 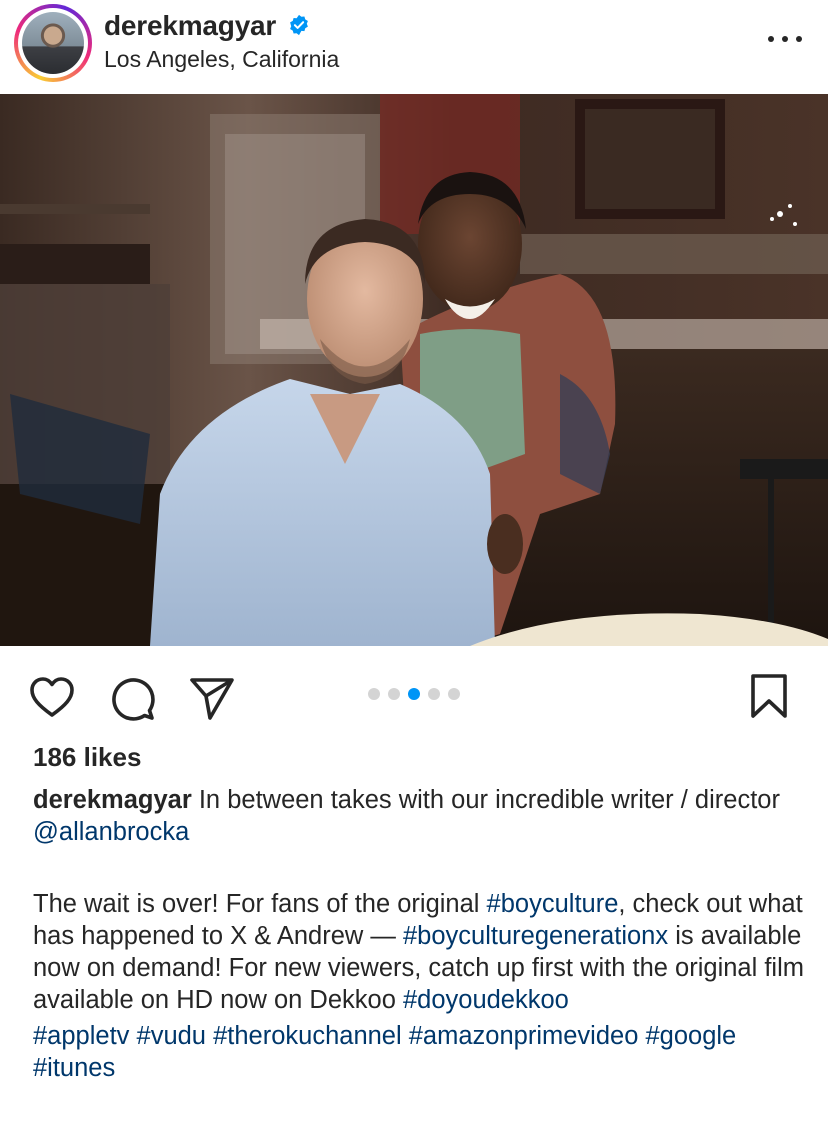 I want to click on avatar, so click(x=53, y=43).